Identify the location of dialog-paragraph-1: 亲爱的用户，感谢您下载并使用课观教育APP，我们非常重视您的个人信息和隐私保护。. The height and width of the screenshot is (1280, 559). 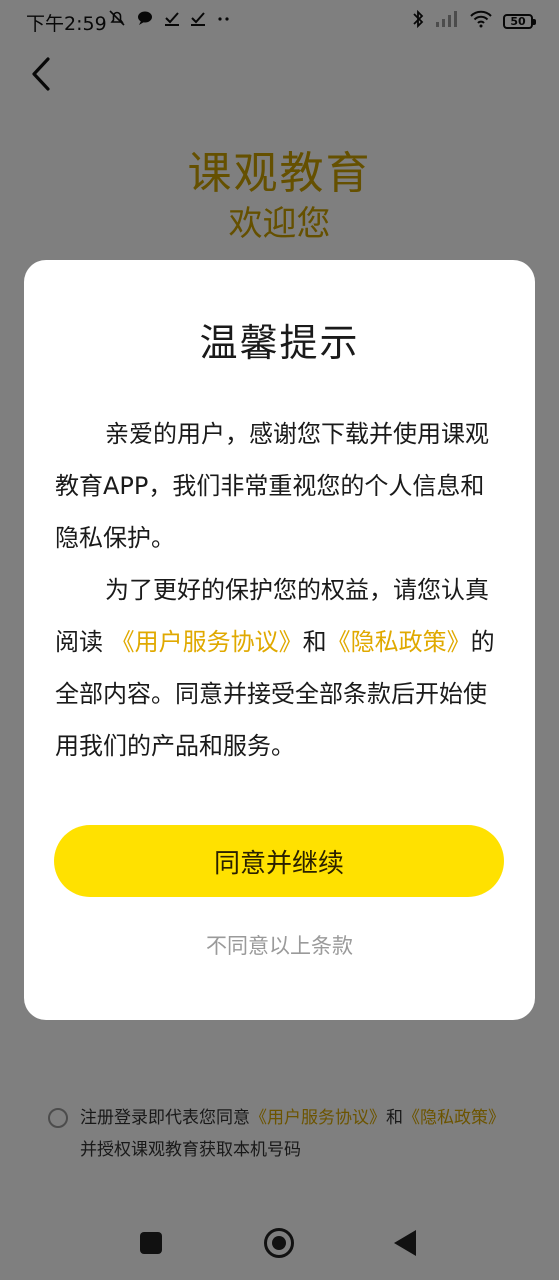
(272, 486).